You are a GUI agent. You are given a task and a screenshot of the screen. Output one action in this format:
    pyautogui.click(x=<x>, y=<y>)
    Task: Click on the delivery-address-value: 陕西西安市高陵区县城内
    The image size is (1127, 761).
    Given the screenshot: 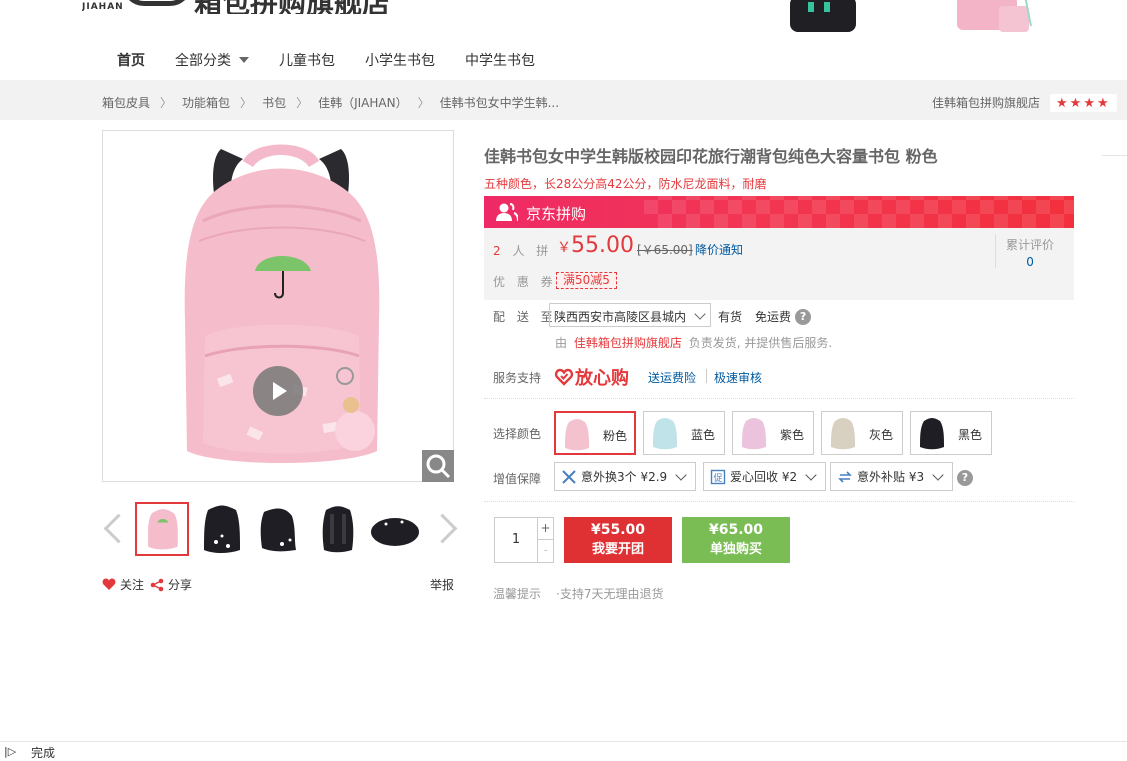 What is the action you would take?
    pyautogui.click(x=620, y=317)
    